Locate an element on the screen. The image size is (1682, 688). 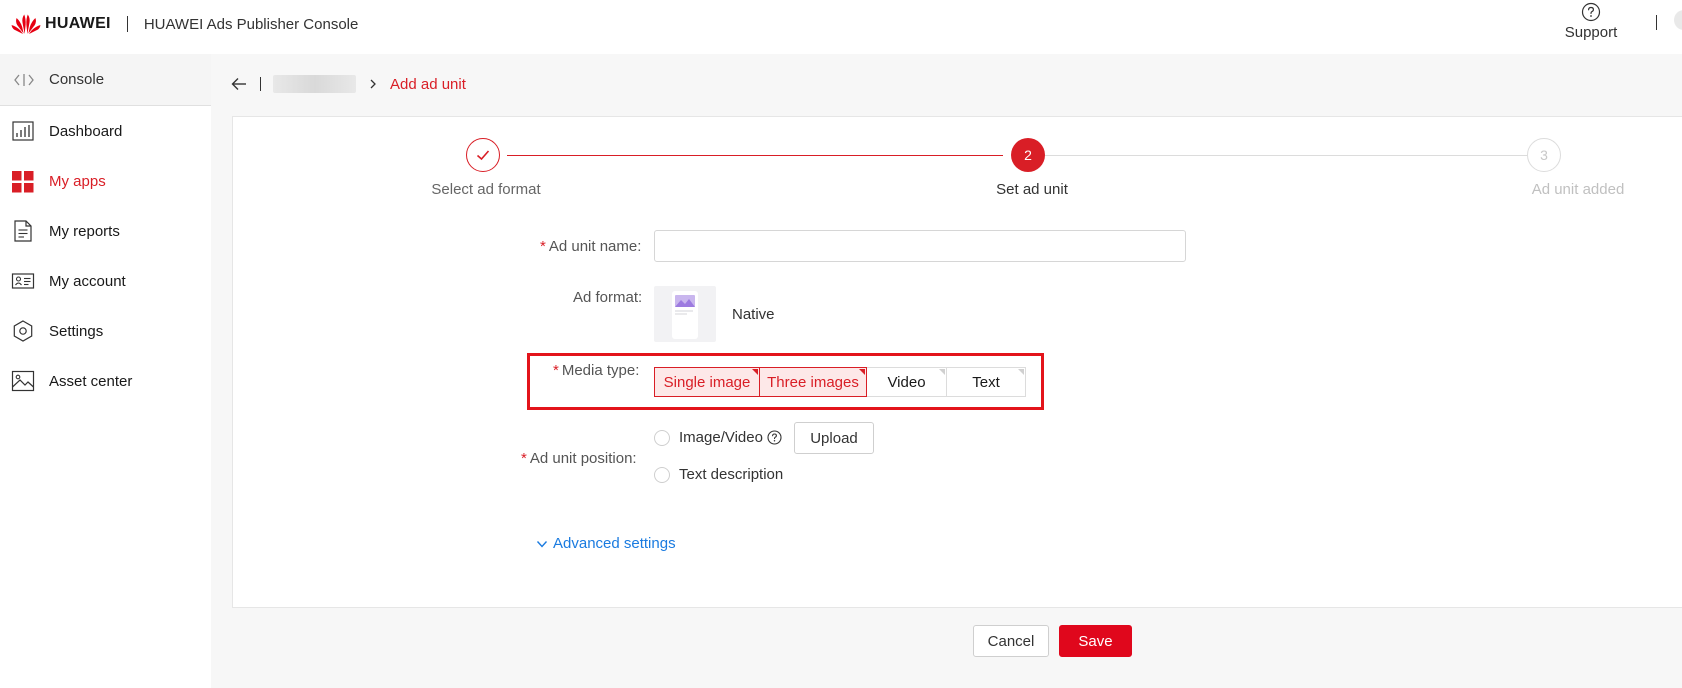
media-option-label: Single image is located at coordinates (707, 382).